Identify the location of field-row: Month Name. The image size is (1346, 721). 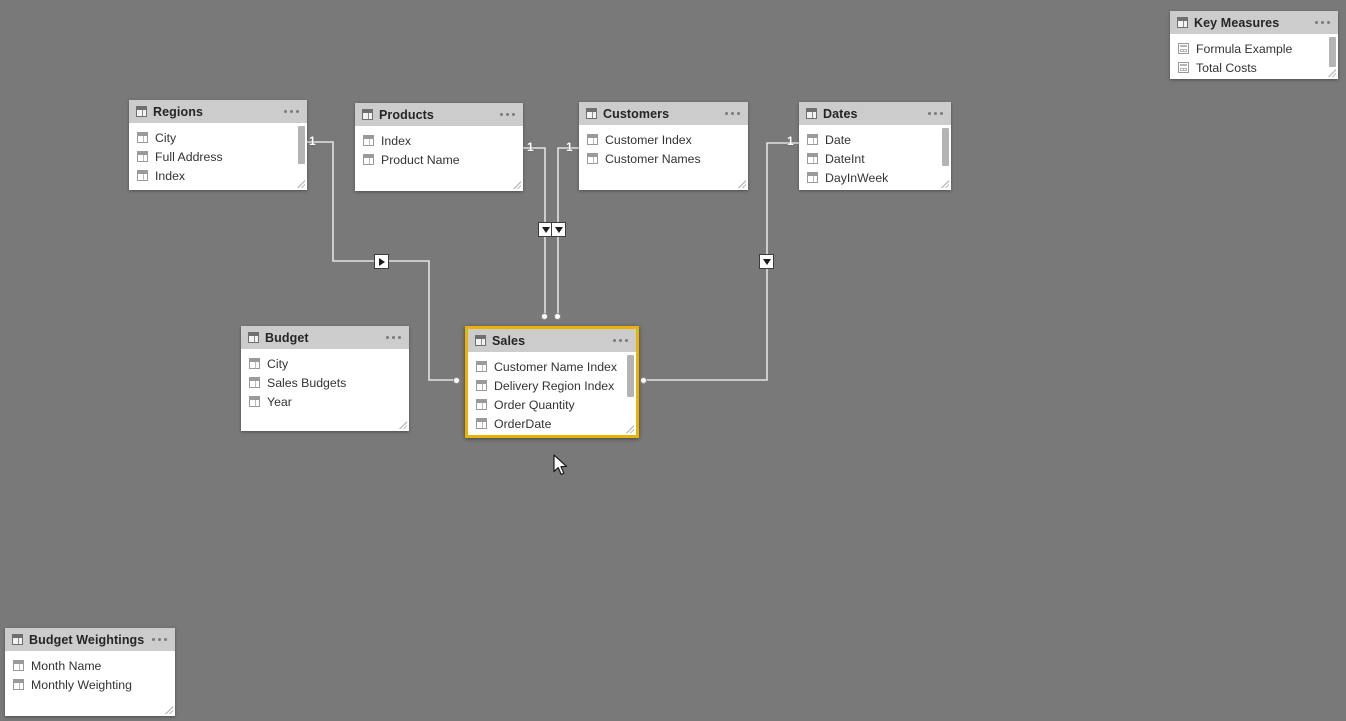
(90, 665).